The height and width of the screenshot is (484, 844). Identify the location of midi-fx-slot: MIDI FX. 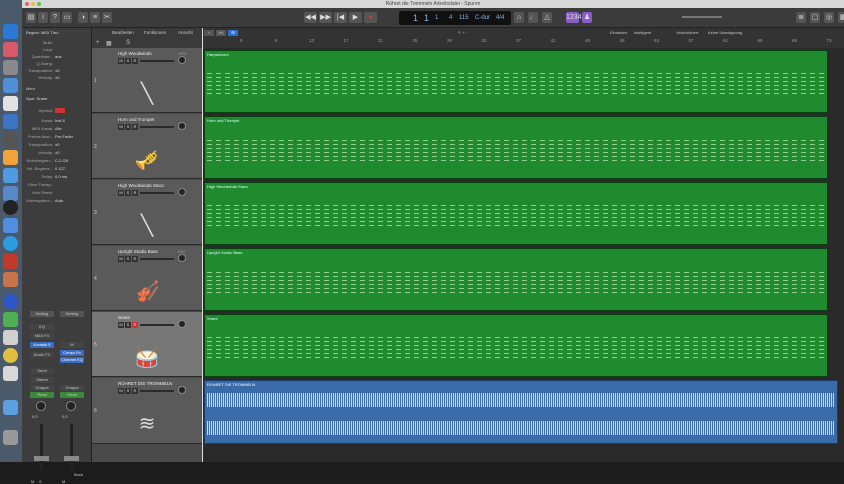
(42, 336).